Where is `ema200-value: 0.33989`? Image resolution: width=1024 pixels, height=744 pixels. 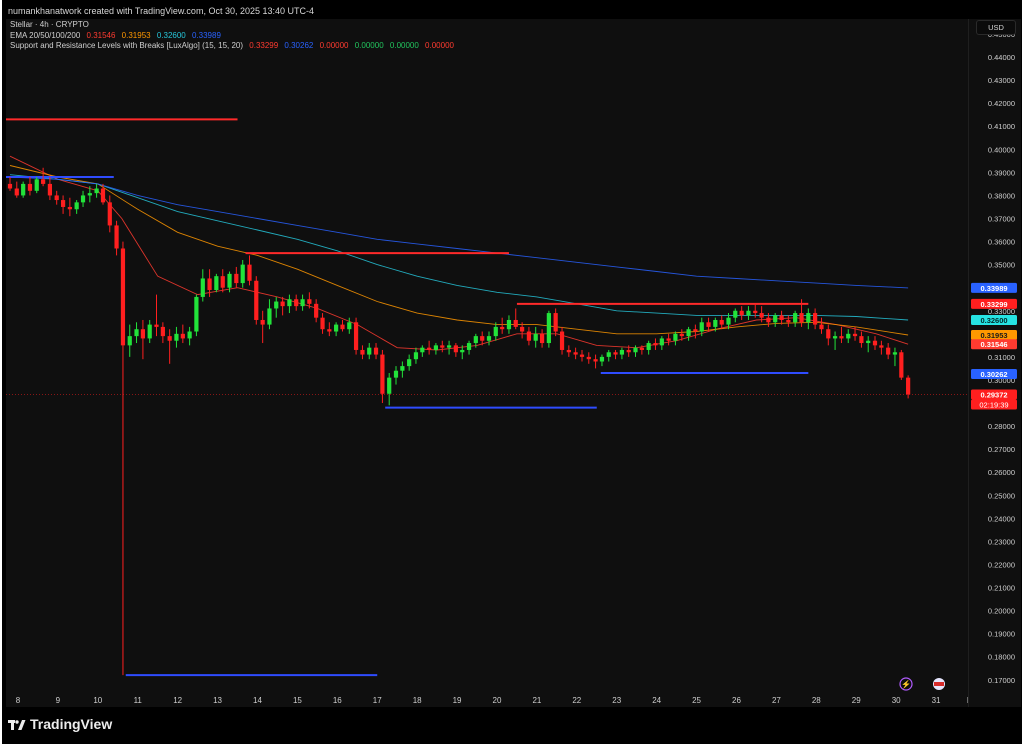 ema200-value: 0.33989 is located at coordinates (206, 35).